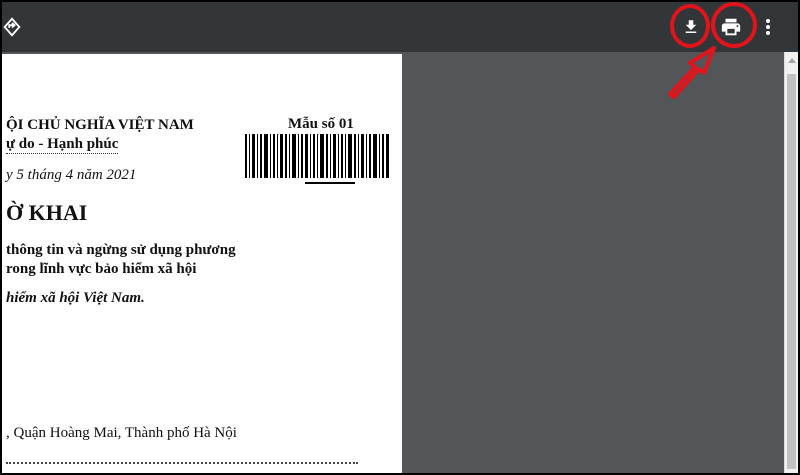 The height and width of the screenshot is (475, 800). I want to click on download-icon, so click(691, 26).